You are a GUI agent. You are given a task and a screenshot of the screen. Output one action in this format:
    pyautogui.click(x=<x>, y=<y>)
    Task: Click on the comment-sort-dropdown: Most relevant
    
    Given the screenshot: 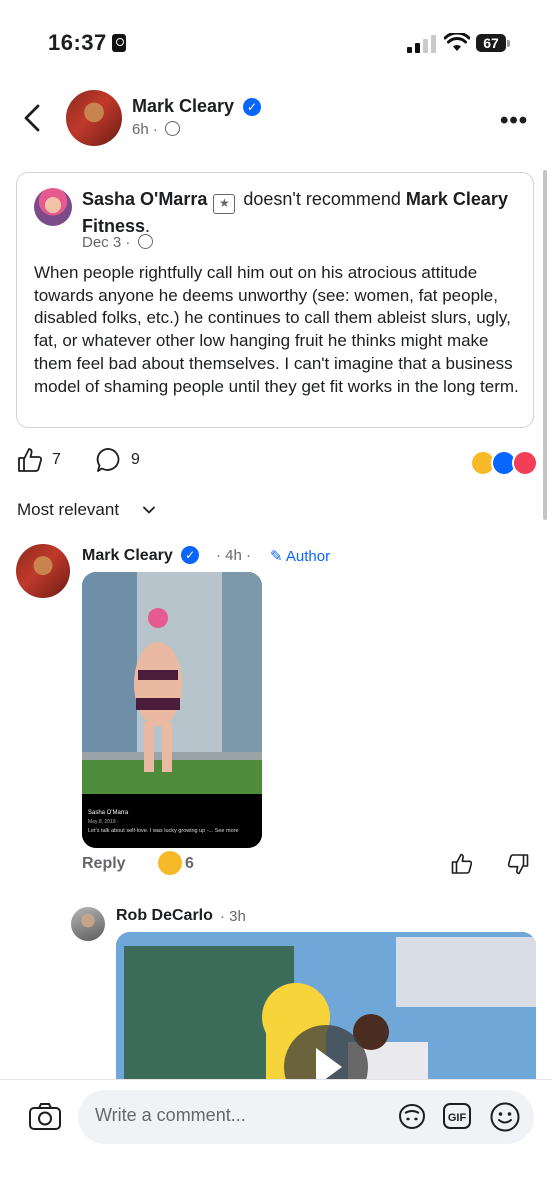 What is the action you would take?
    pyautogui.click(x=68, y=510)
    